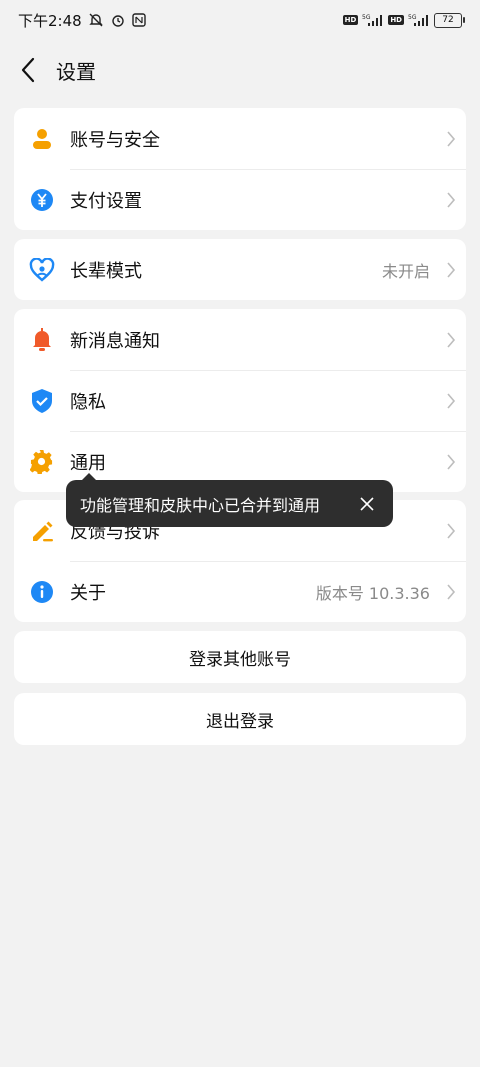 The image size is (480, 1067). What do you see at coordinates (138, 20) in the screenshot?
I see `nfc-icon` at bounding box center [138, 20].